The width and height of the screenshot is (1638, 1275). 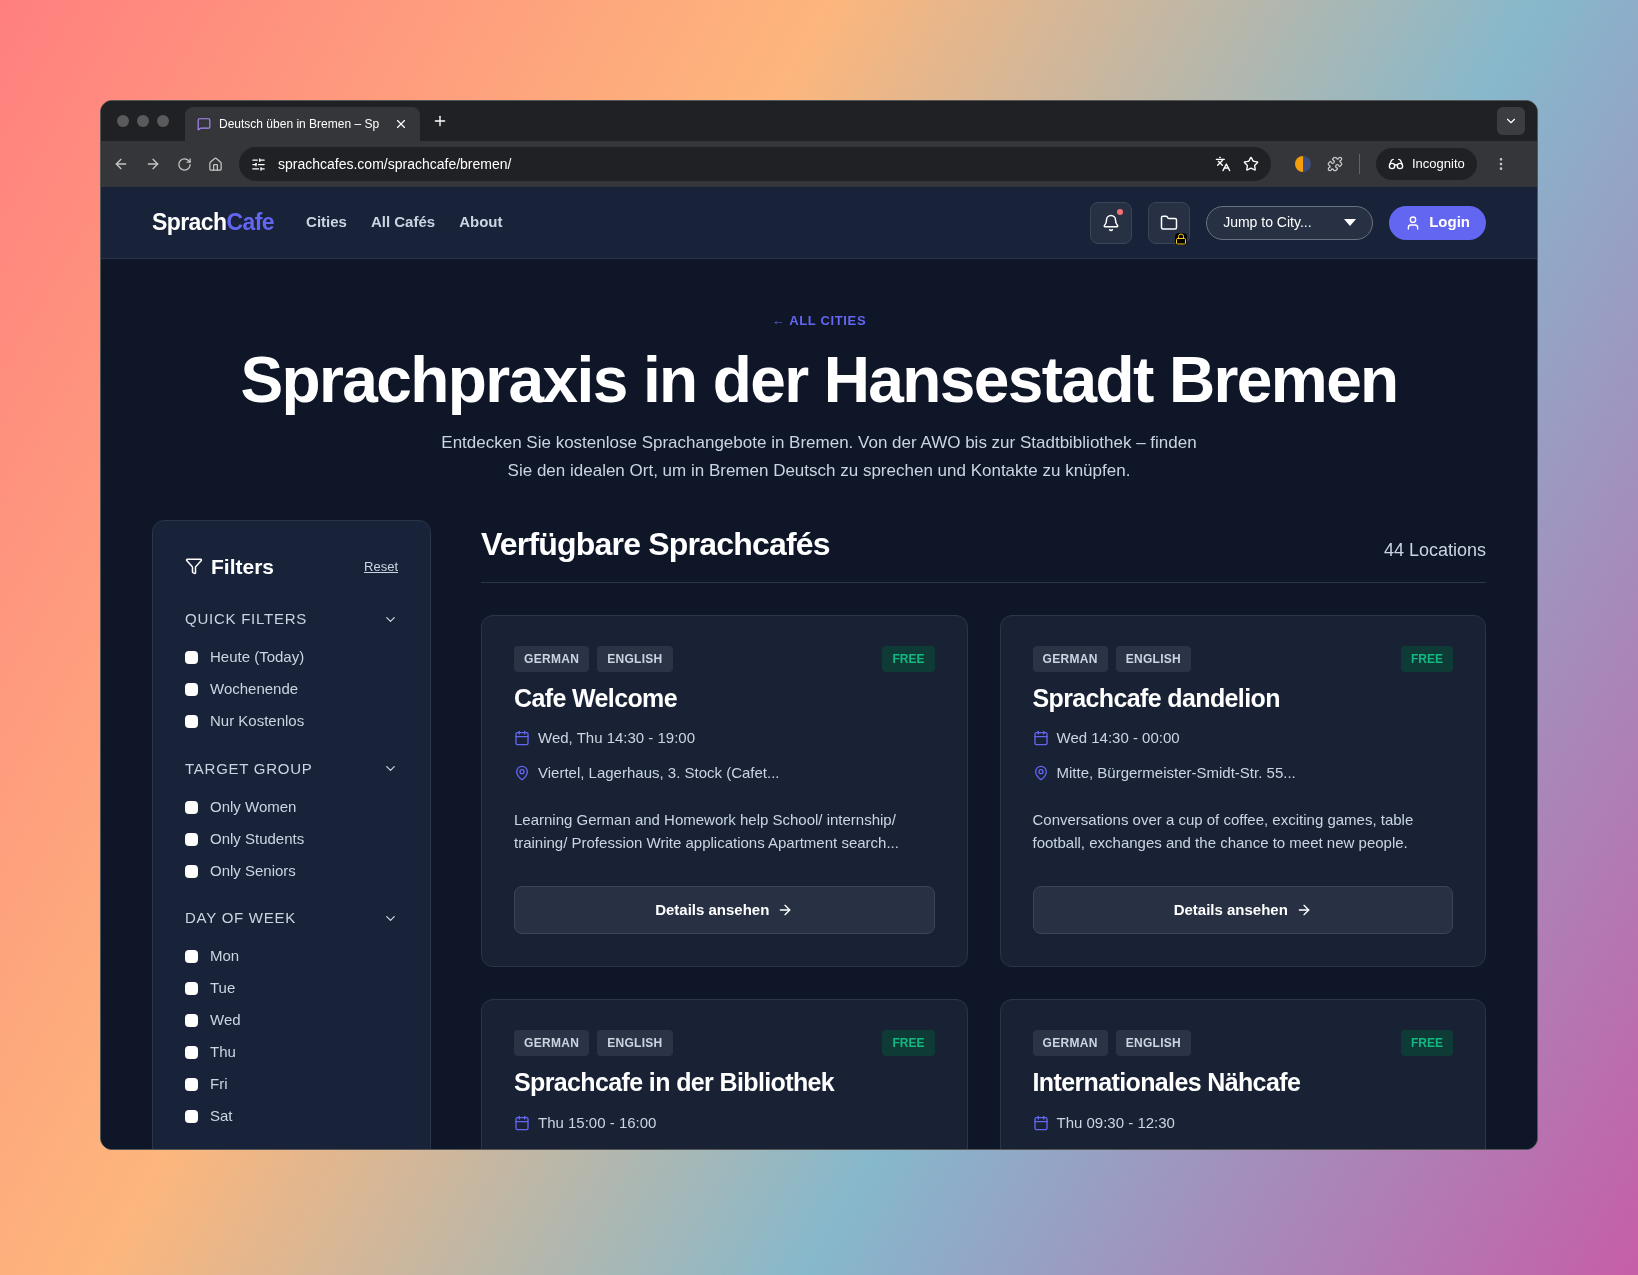 I want to click on tab-title: Deutsch üben in Bremen – Sp, so click(x=300, y=124).